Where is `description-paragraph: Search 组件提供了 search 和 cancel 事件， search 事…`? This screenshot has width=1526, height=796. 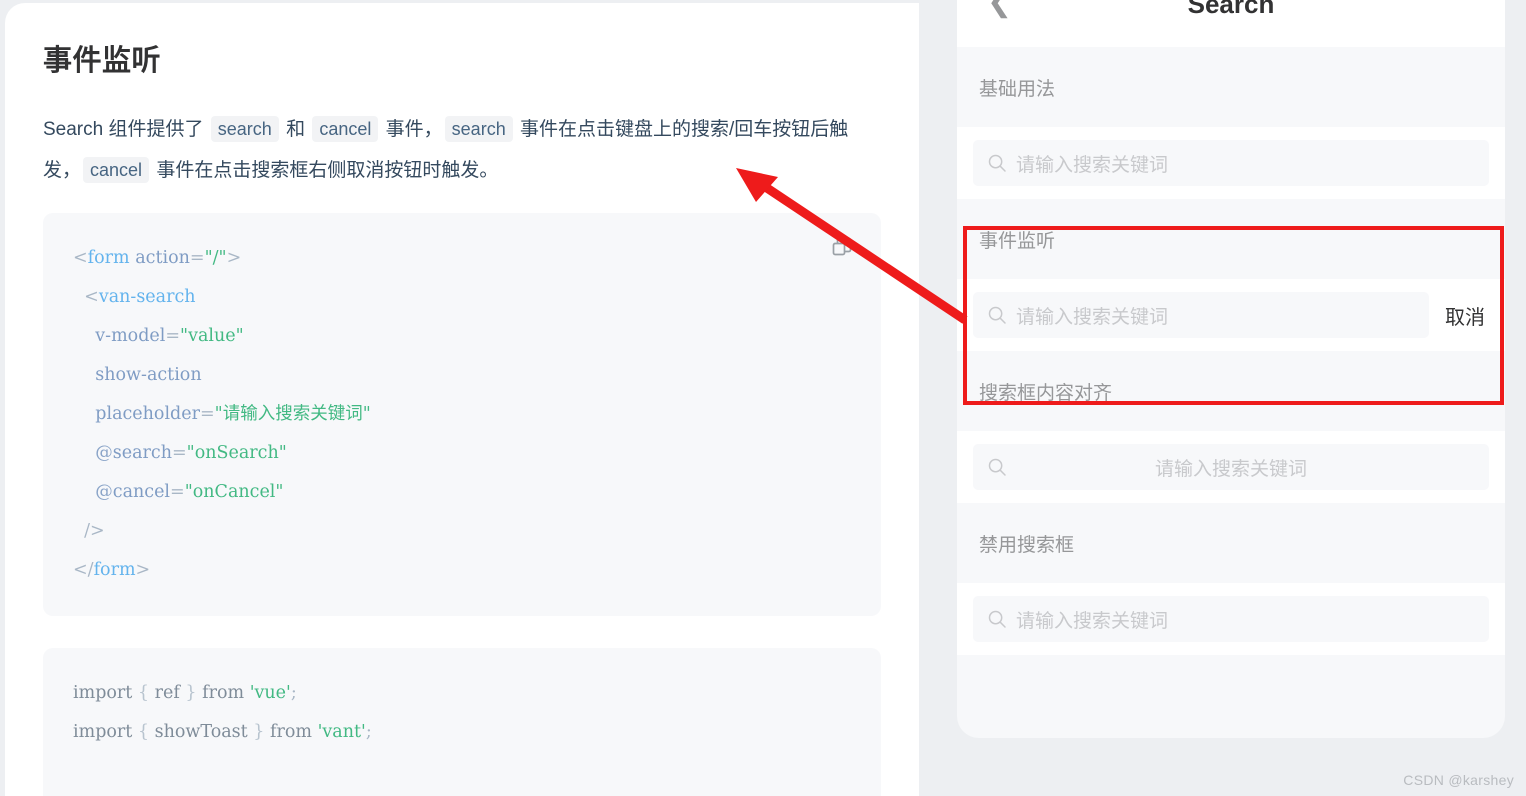 description-paragraph: Search 组件提供了 search 和 cancel 事件， search 事… is located at coordinates (462, 150).